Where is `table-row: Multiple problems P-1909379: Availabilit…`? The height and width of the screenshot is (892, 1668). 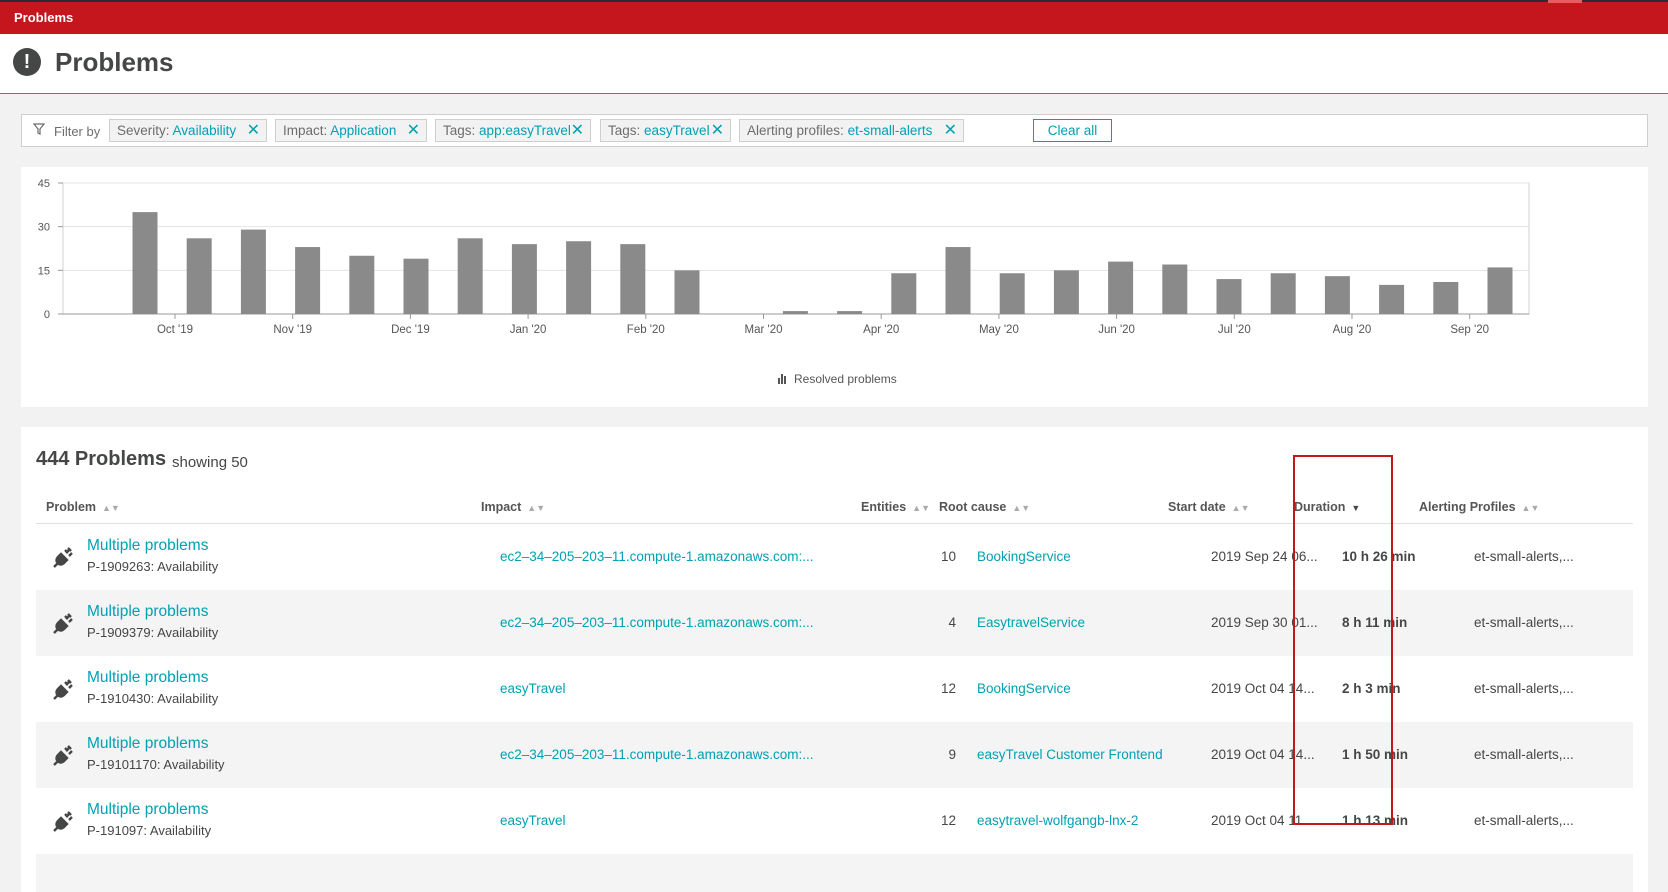
table-row: Multiple problems P-1909379: Availabilit… is located at coordinates (834, 623).